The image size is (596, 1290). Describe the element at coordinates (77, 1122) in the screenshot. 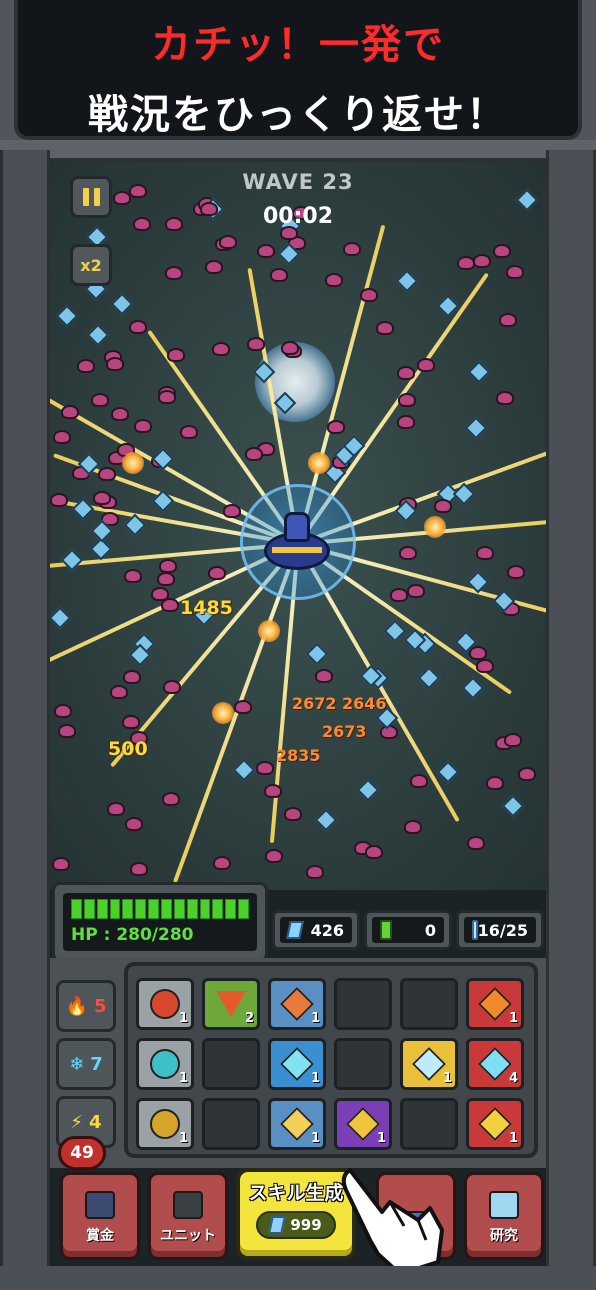

I see `lightning-icon: ⚡` at that location.